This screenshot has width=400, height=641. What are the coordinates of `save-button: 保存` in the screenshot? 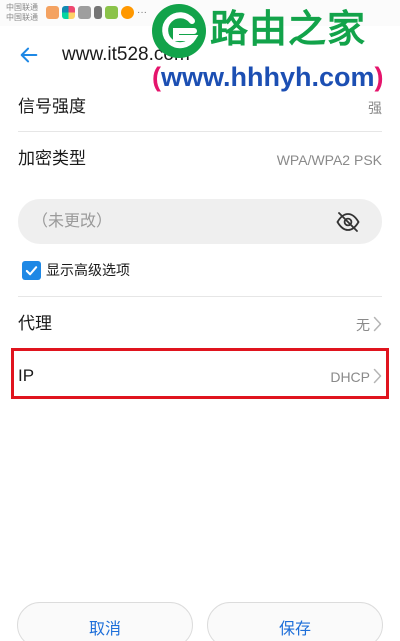 It's located at (295, 621).